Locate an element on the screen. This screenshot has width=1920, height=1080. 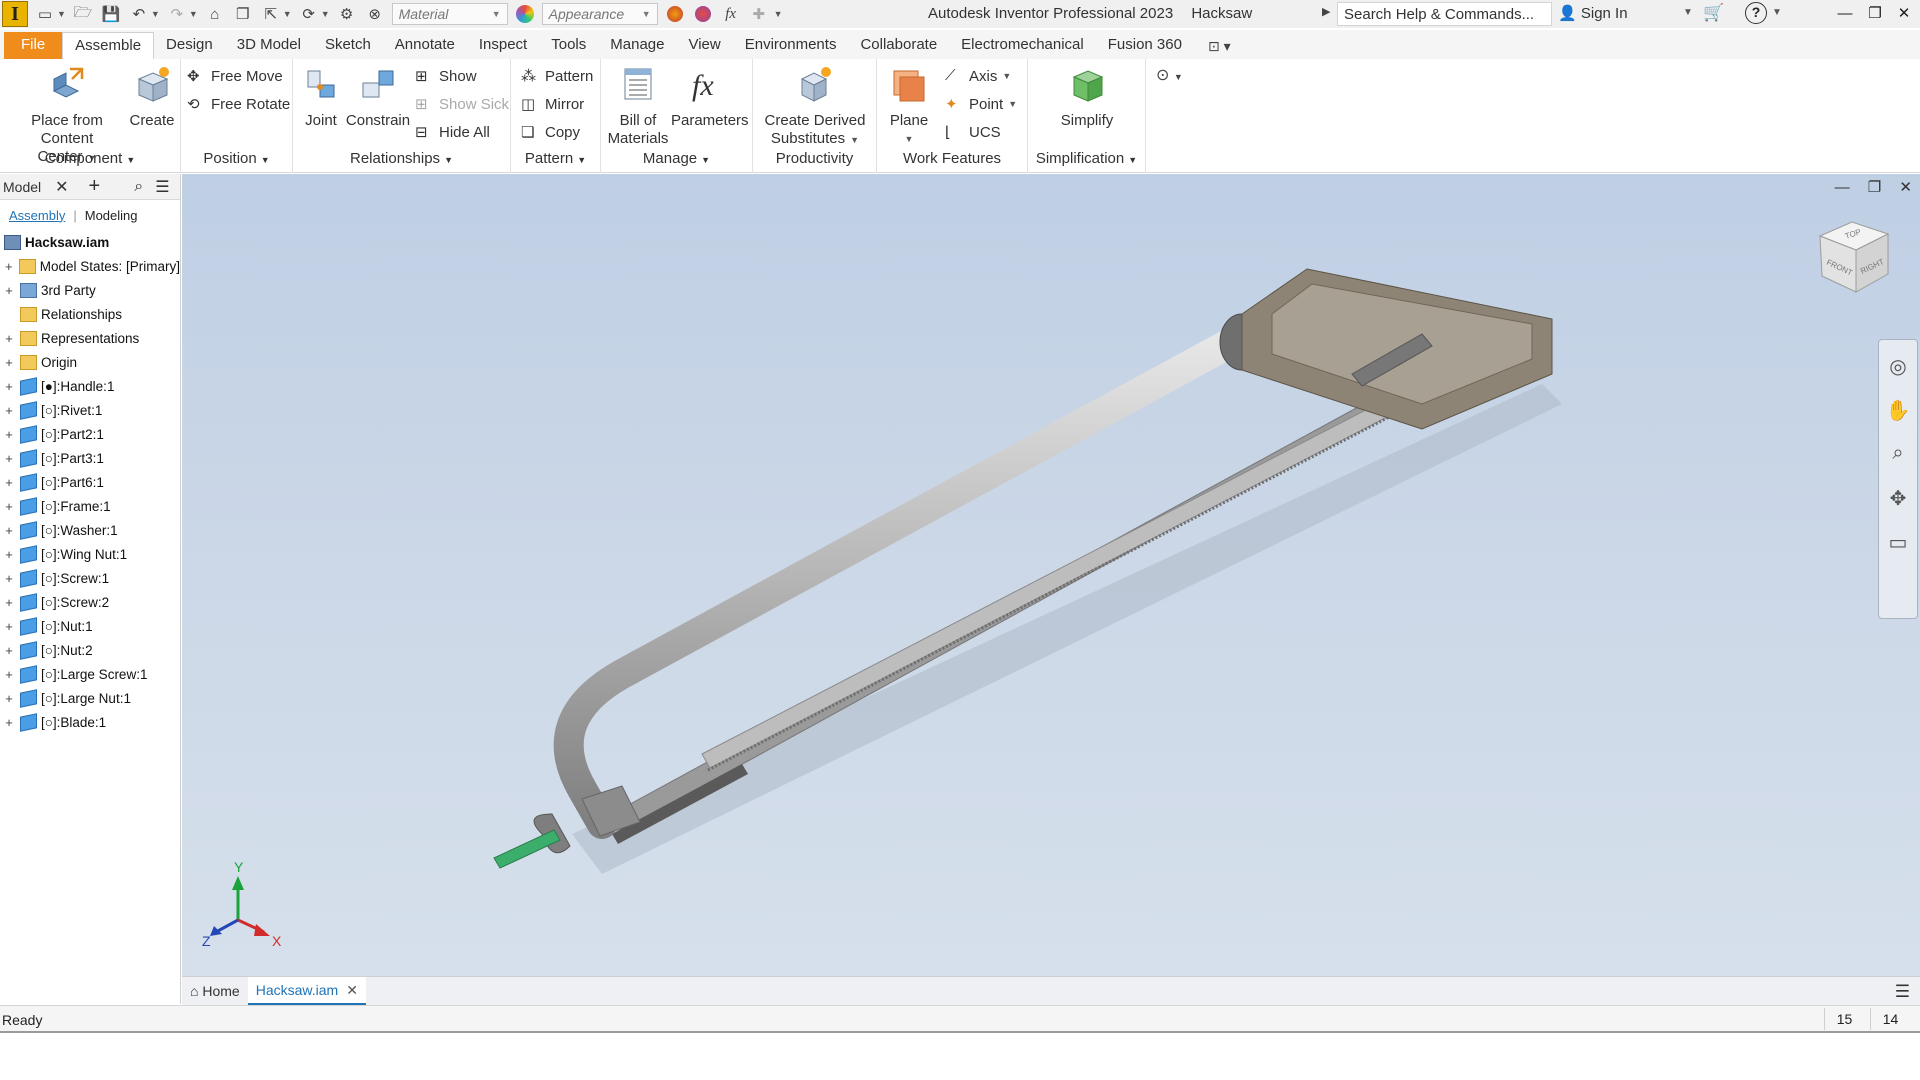
free-move-button: ✥ Free Move is located at coordinates (235, 76).